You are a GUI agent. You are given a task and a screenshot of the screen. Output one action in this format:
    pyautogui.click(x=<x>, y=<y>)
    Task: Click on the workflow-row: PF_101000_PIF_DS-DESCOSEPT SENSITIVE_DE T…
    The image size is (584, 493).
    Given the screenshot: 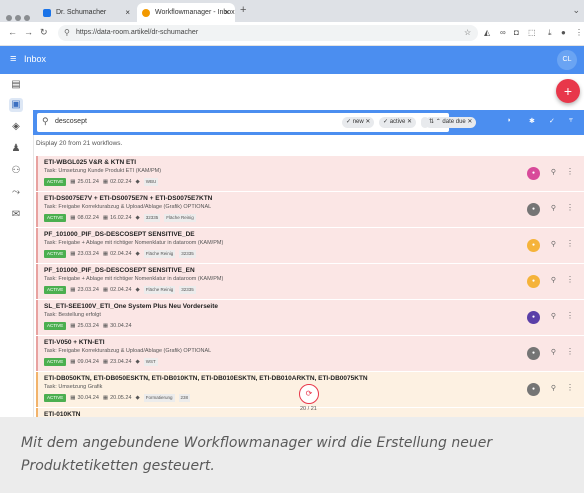 What is the action you would take?
    pyautogui.click(x=310, y=245)
    